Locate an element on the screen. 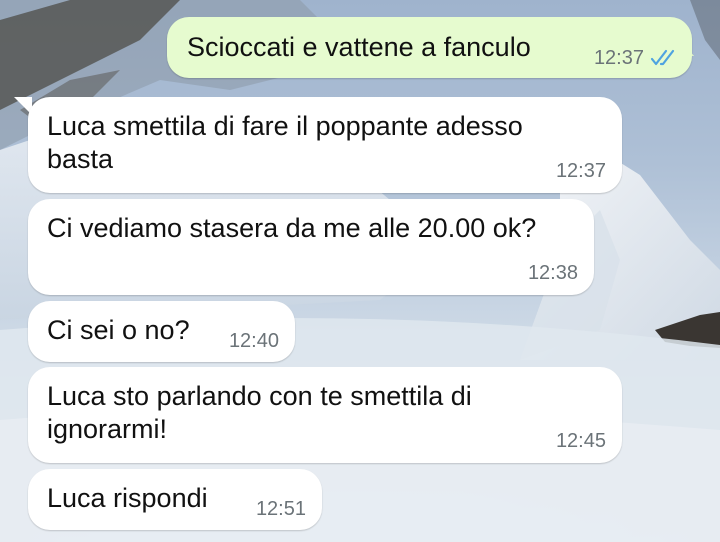 The width and height of the screenshot is (720, 542). message-meta: 12:38 is located at coordinates (553, 273).